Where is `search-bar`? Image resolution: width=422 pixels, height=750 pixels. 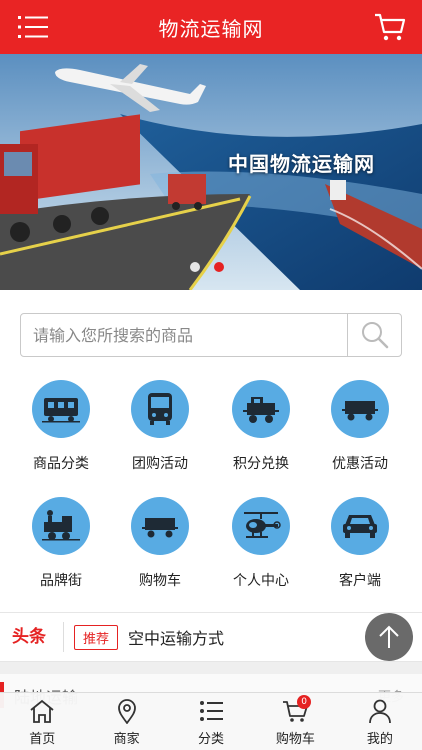
search-bar is located at coordinates (211, 335).